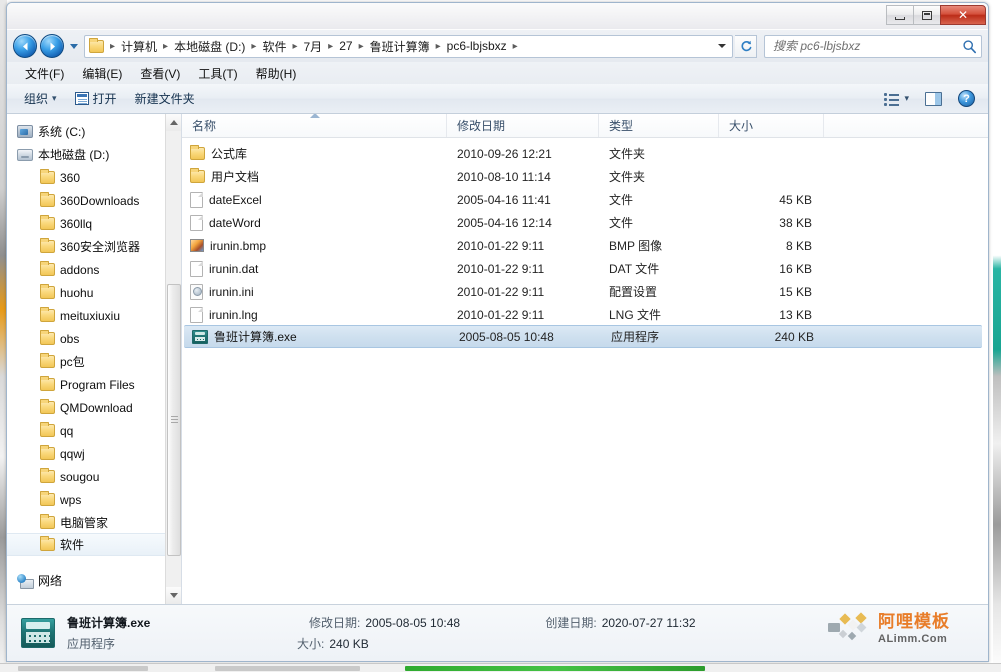  What do you see at coordinates (94, 177) in the screenshot?
I see `sidebar-item-360: 360` at bounding box center [94, 177].